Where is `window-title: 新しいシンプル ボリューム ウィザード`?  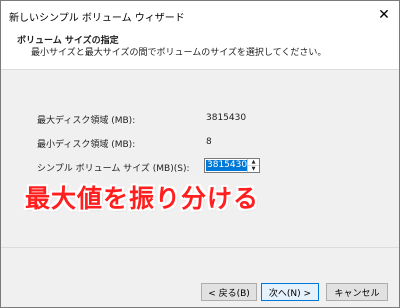 window-title: 新しいシンプル ボリューム ウィザード is located at coordinates (97, 18).